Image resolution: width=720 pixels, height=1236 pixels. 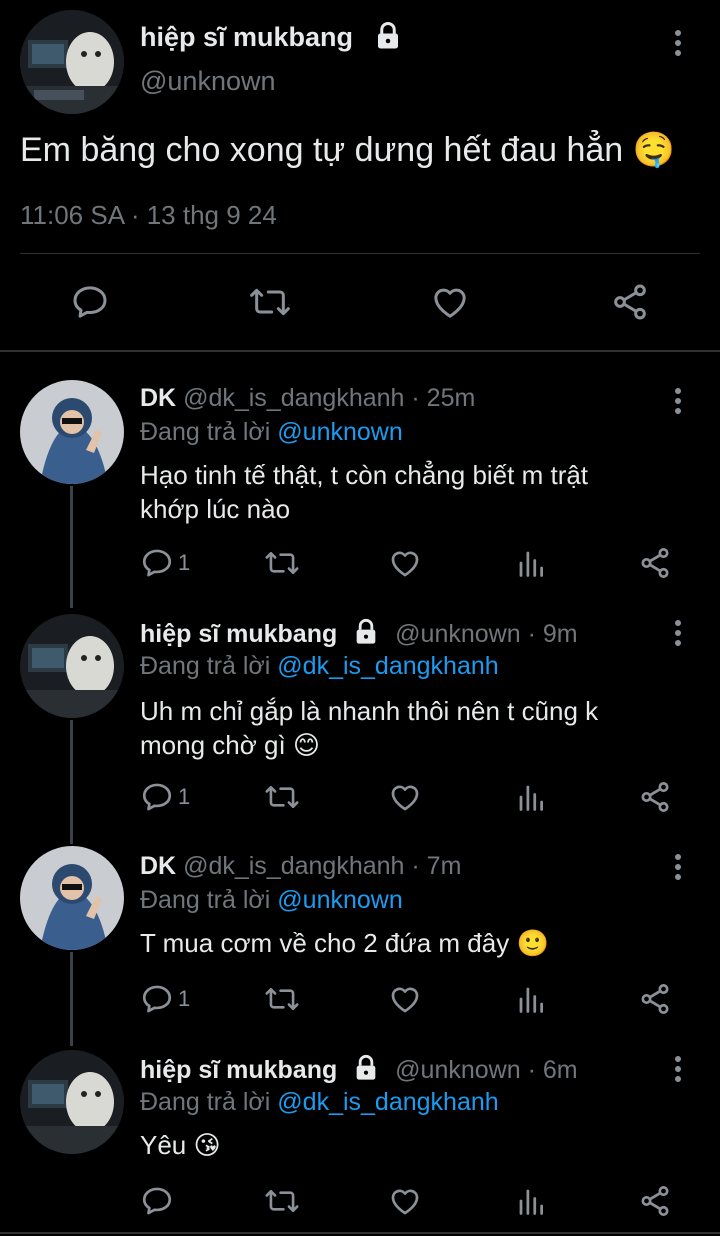 What do you see at coordinates (436, 866) in the screenshot?
I see `reply-time: · 7m` at bounding box center [436, 866].